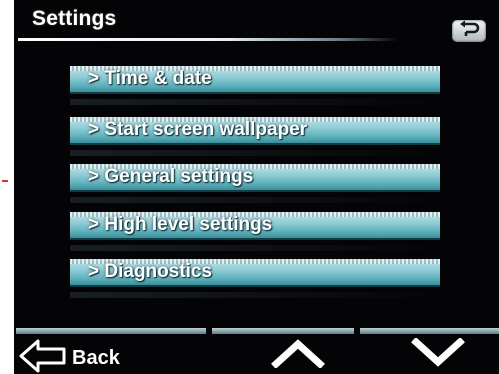  I want to click on menu-item-high-level-settings: > High level settings, so click(255, 231).